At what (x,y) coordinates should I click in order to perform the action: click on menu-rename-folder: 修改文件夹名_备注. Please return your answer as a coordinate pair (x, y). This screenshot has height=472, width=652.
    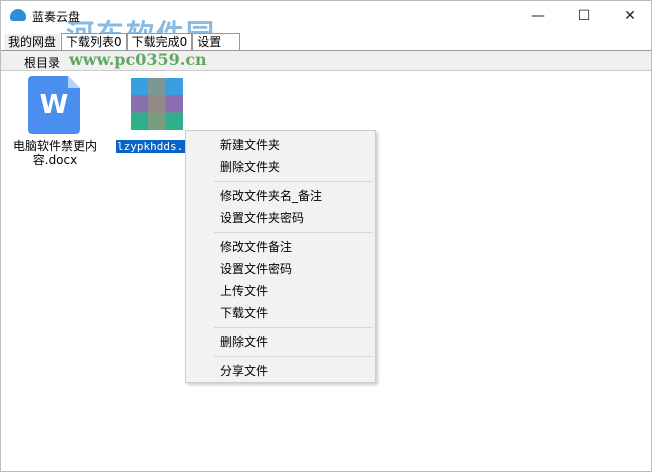
    Looking at the image, I should click on (280, 196).